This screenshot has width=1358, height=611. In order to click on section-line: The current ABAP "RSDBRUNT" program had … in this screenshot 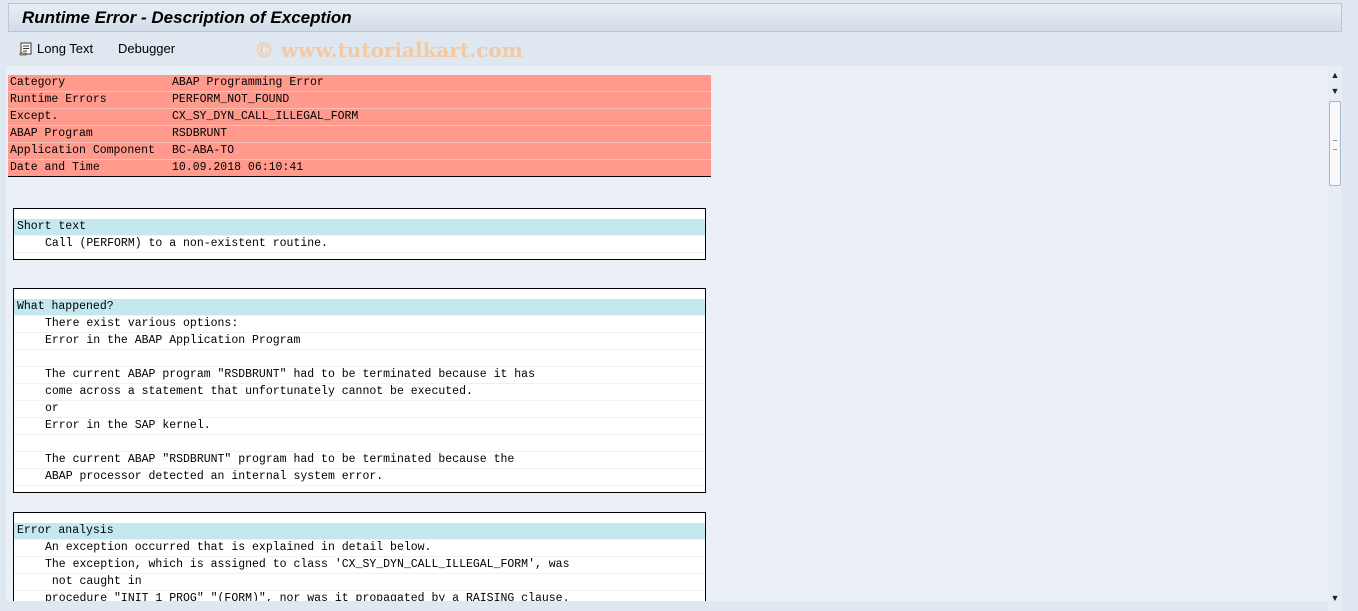, I will do `click(359, 460)`.